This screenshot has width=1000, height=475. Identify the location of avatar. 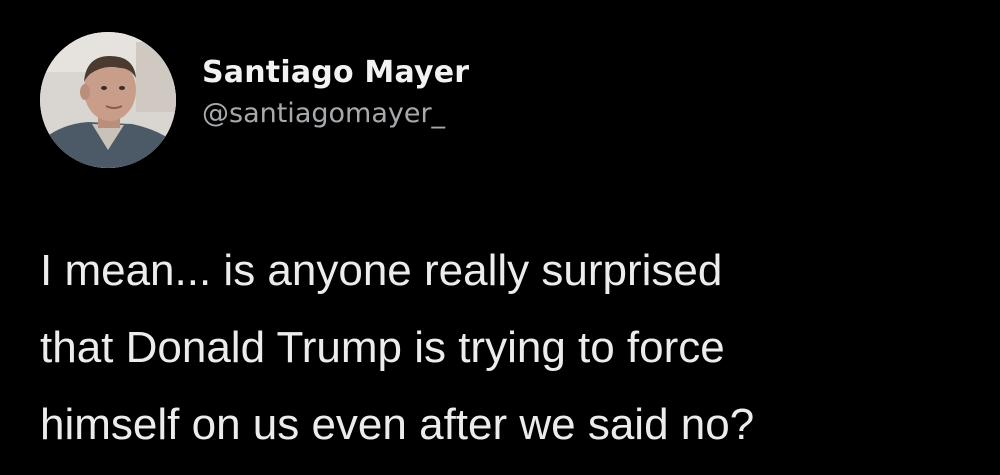
(108, 100).